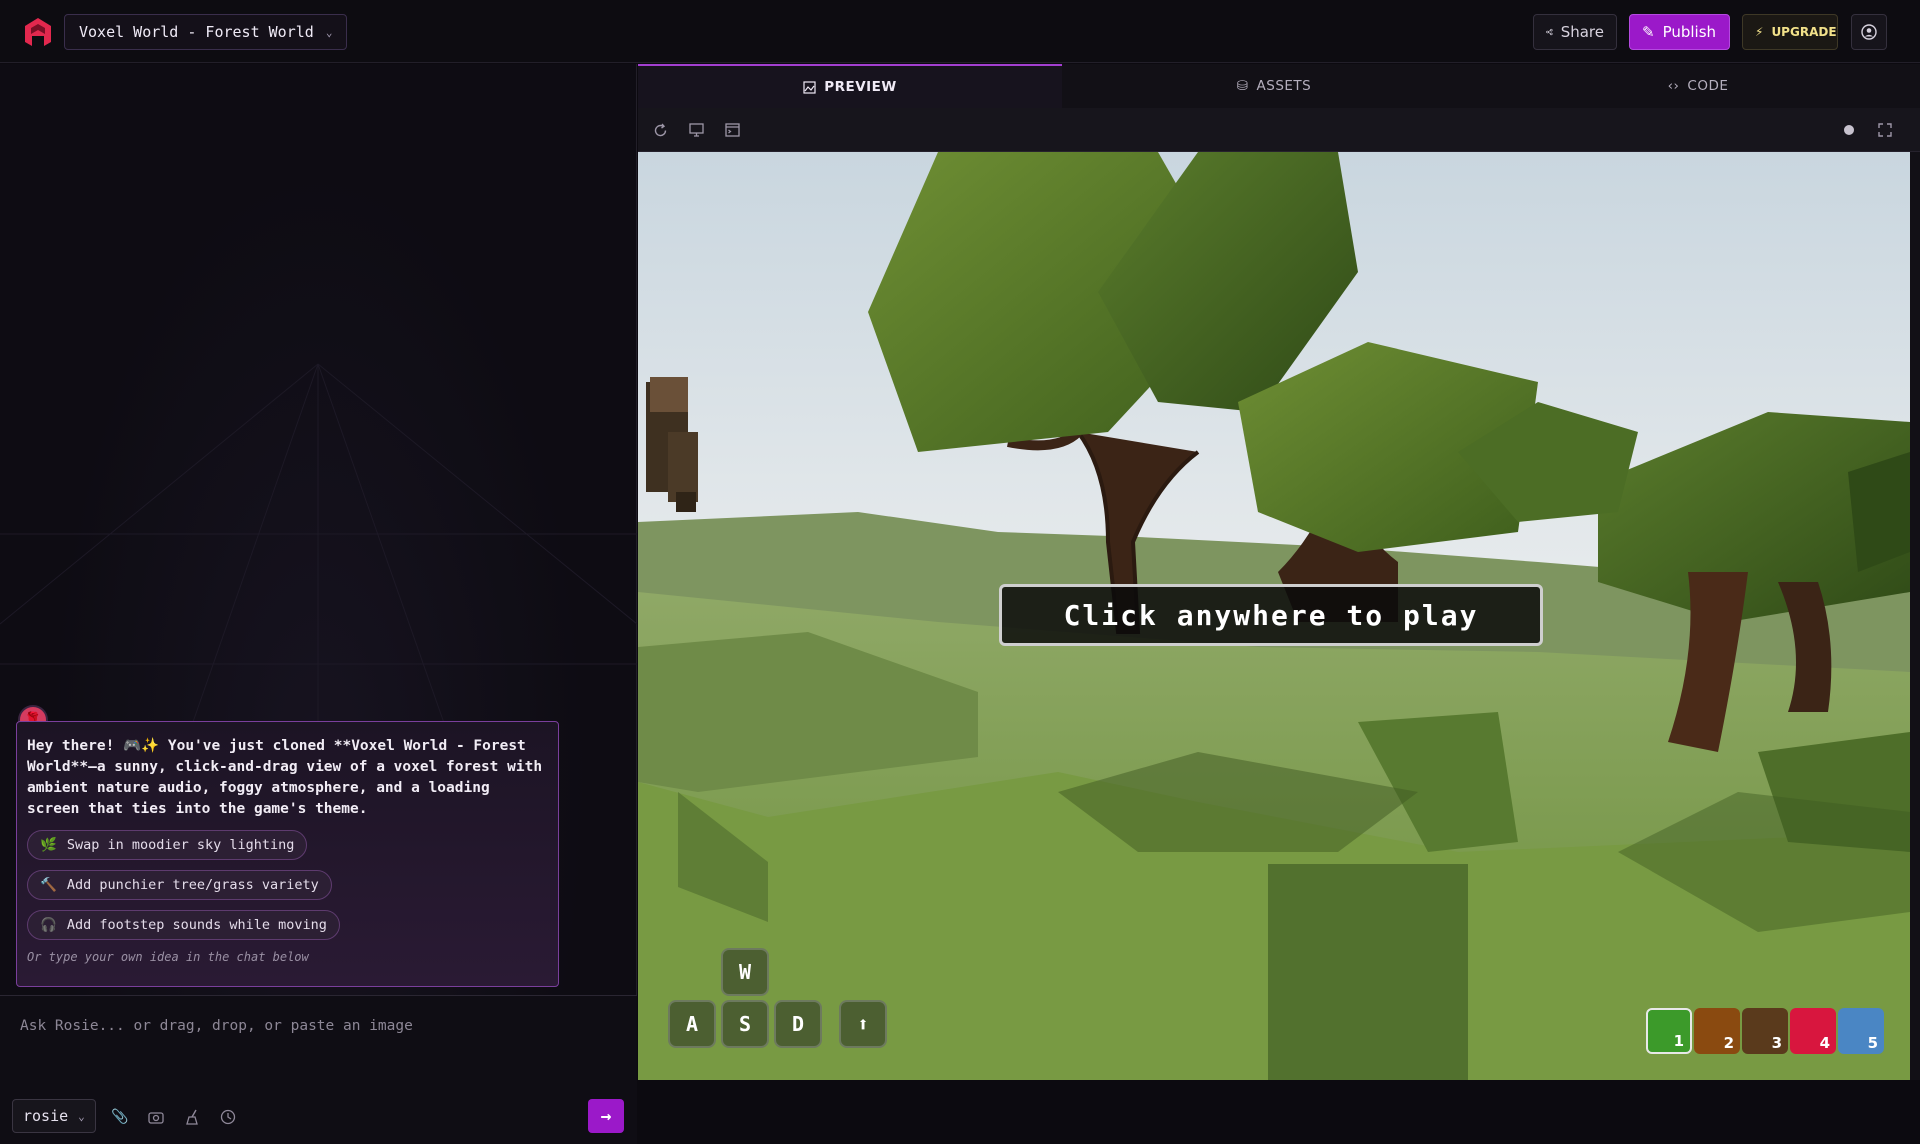  What do you see at coordinates (1717, 1031) in the screenshot?
I see `hotbar-slot: 2` at bounding box center [1717, 1031].